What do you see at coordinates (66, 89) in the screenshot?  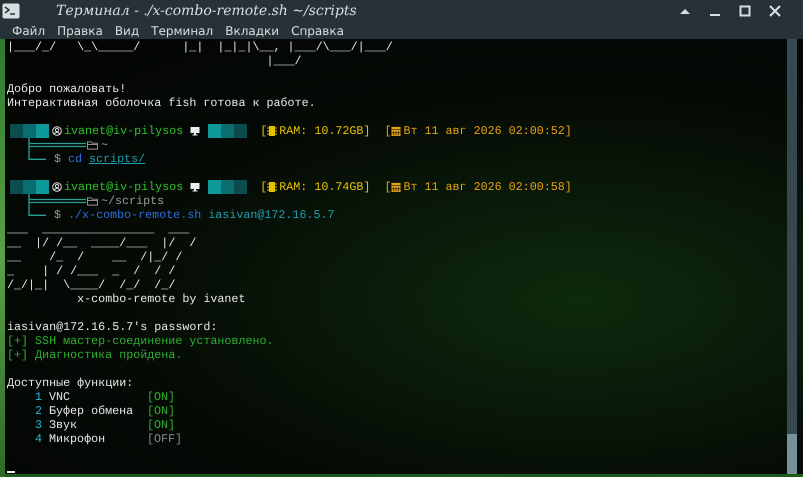 I see `output-line: Добро пожаловать!` at bounding box center [66, 89].